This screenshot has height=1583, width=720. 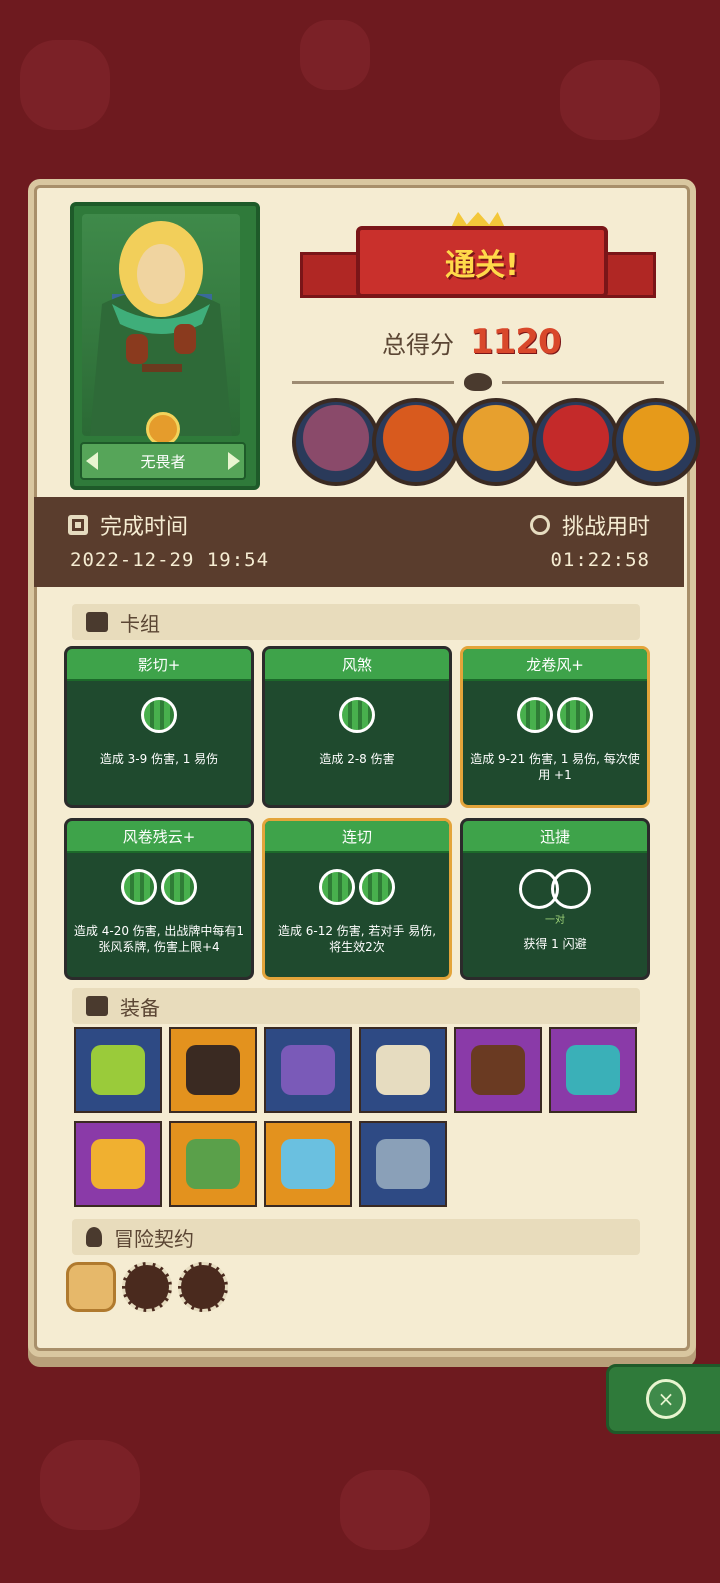 I want to click on stopwatch-icon, so click(x=539, y=525).